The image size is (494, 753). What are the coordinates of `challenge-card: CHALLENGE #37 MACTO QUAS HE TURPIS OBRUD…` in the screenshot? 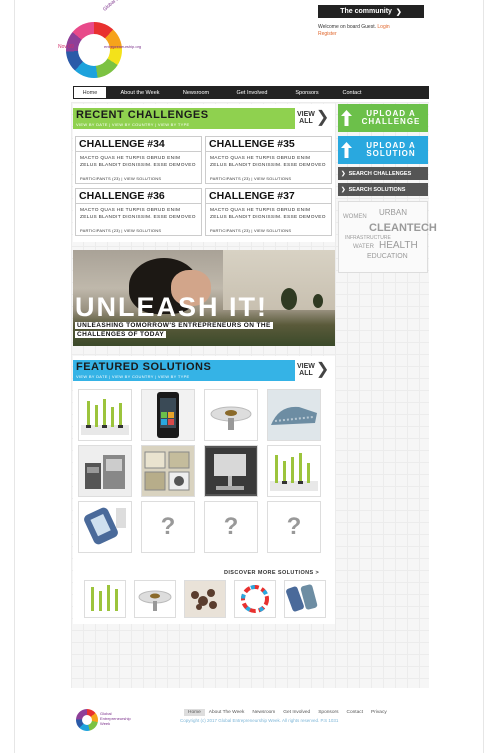 It's located at (268, 212).